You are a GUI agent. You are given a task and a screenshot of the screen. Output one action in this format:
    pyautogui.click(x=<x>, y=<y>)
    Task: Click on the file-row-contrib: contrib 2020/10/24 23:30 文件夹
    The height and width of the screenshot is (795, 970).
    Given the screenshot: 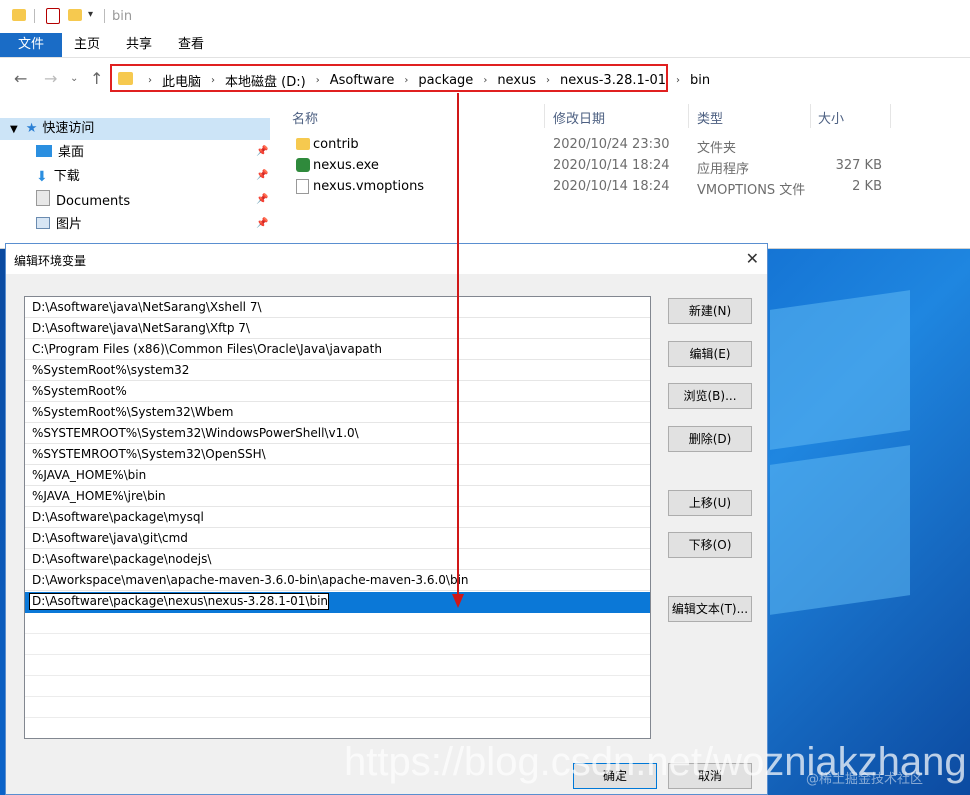 What is the action you would take?
    pyautogui.click(x=608, y=145)
    